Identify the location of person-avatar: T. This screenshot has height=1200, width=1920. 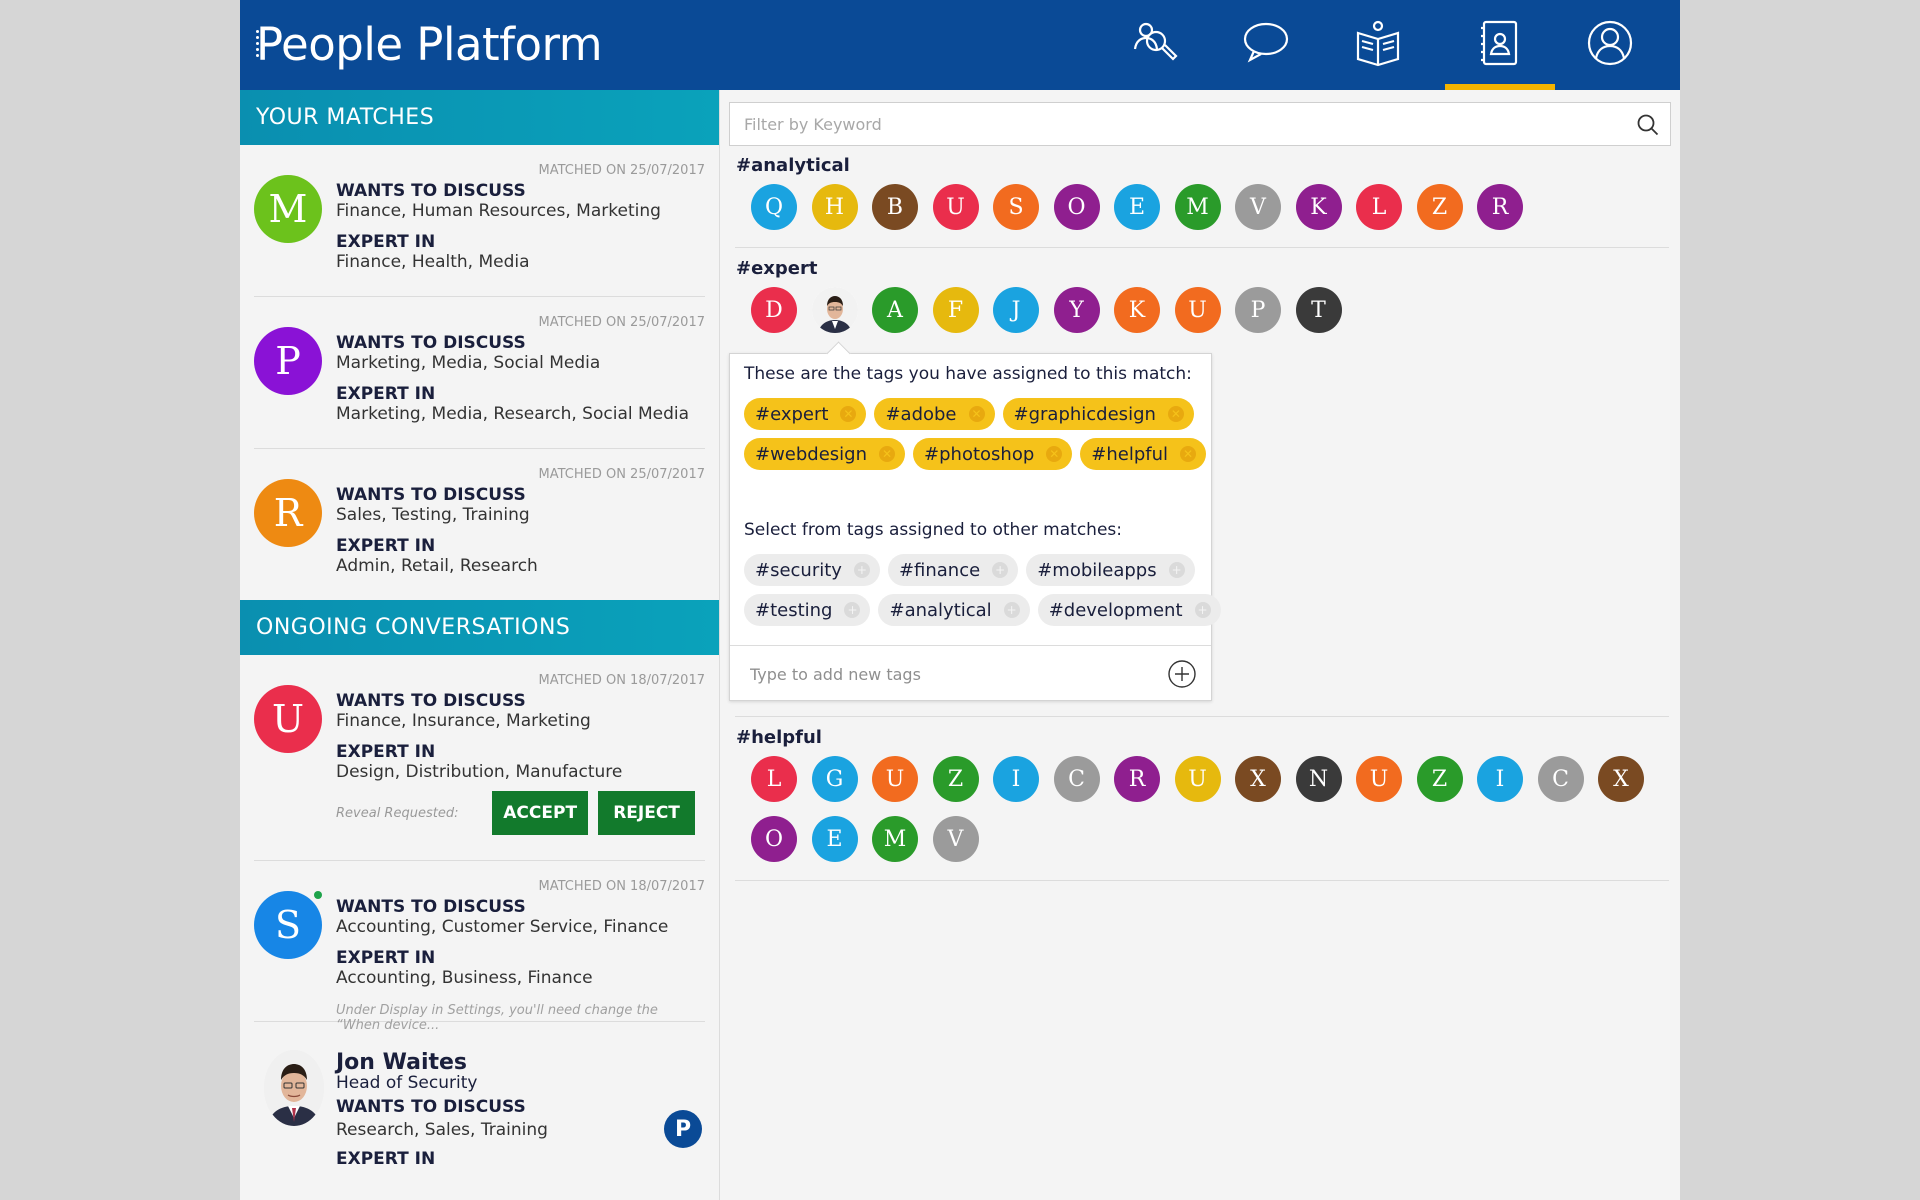
(1318, 310).